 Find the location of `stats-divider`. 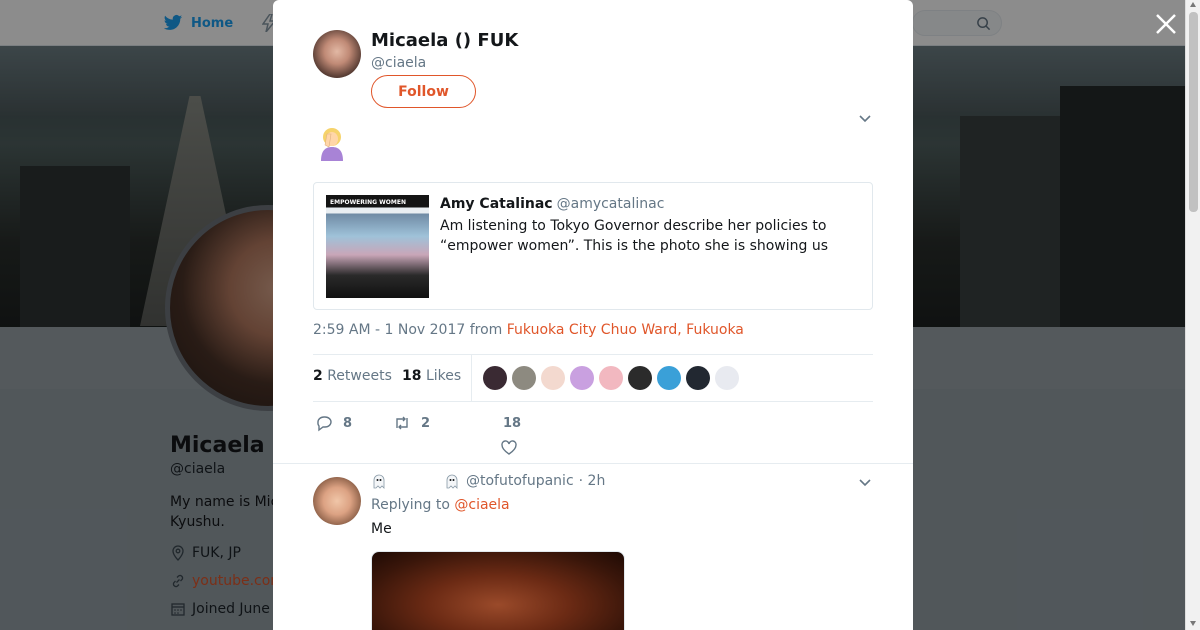

stats-divider is located at coordinates (471, 378).